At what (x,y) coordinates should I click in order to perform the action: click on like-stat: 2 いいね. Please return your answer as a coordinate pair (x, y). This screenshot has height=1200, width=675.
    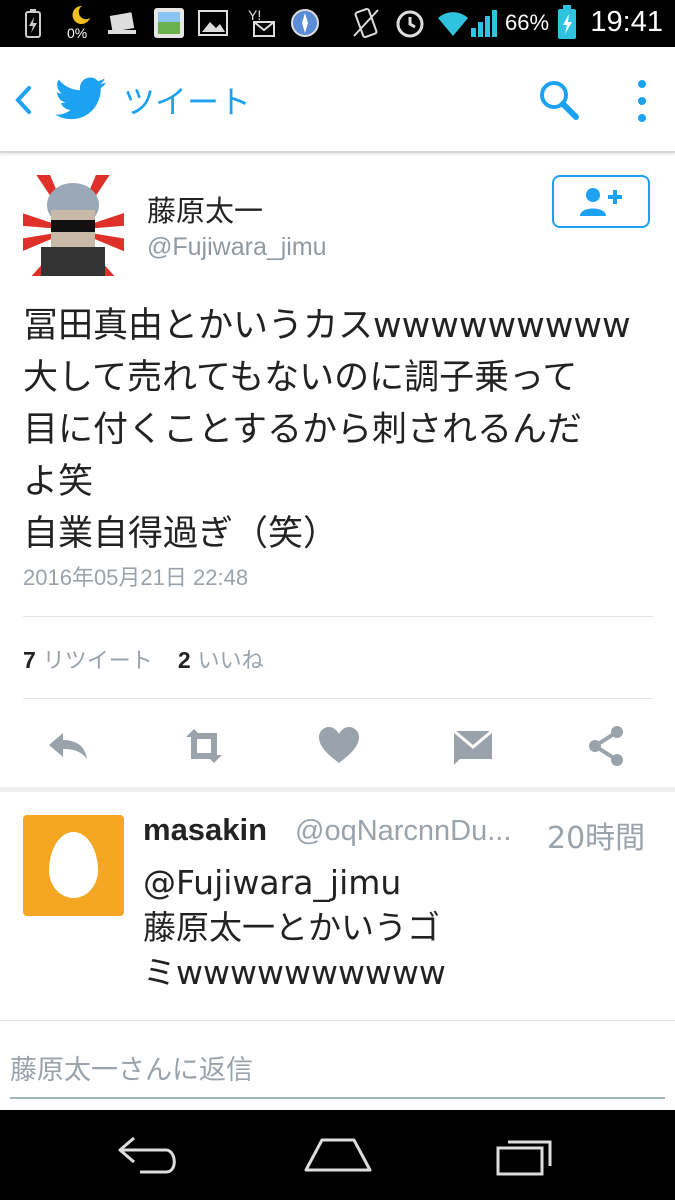
    Looking at the image, I should click on (220, 660).